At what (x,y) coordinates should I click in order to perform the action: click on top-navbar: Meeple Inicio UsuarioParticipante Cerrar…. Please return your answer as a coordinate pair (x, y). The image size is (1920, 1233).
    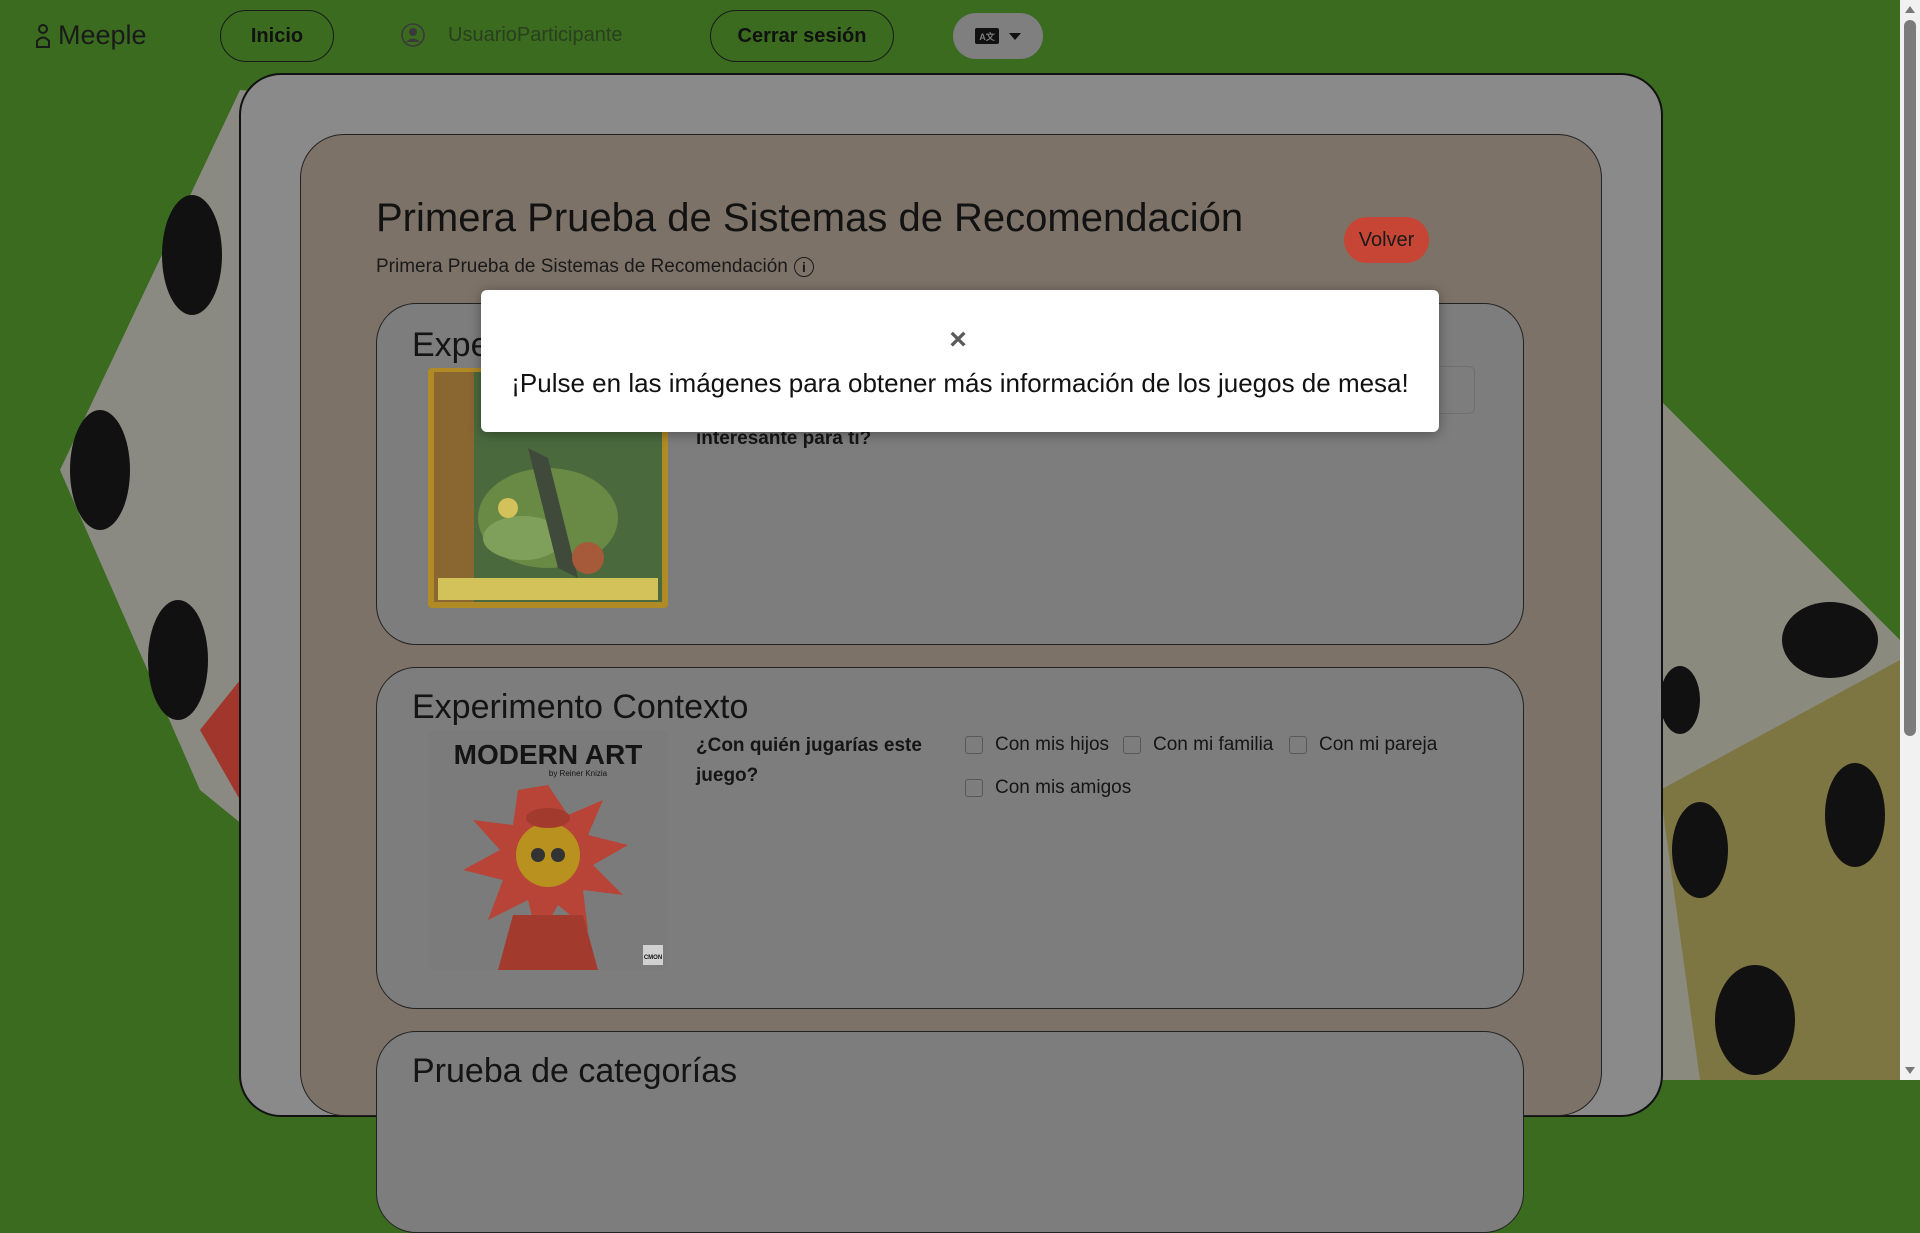
    Looking at the image, I should click on (950, 36).